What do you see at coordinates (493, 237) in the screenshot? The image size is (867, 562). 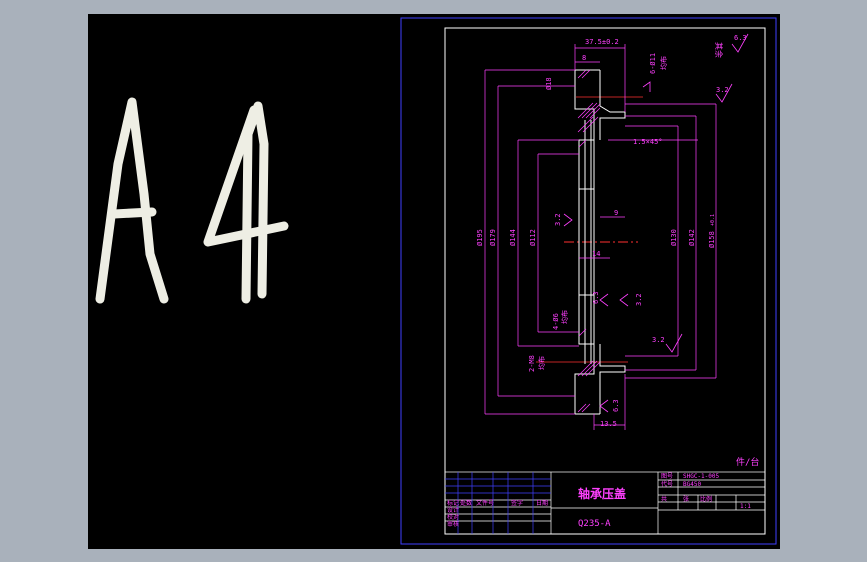 I see `dim-dia-179: Ø179` at bounding box center [493, 237].